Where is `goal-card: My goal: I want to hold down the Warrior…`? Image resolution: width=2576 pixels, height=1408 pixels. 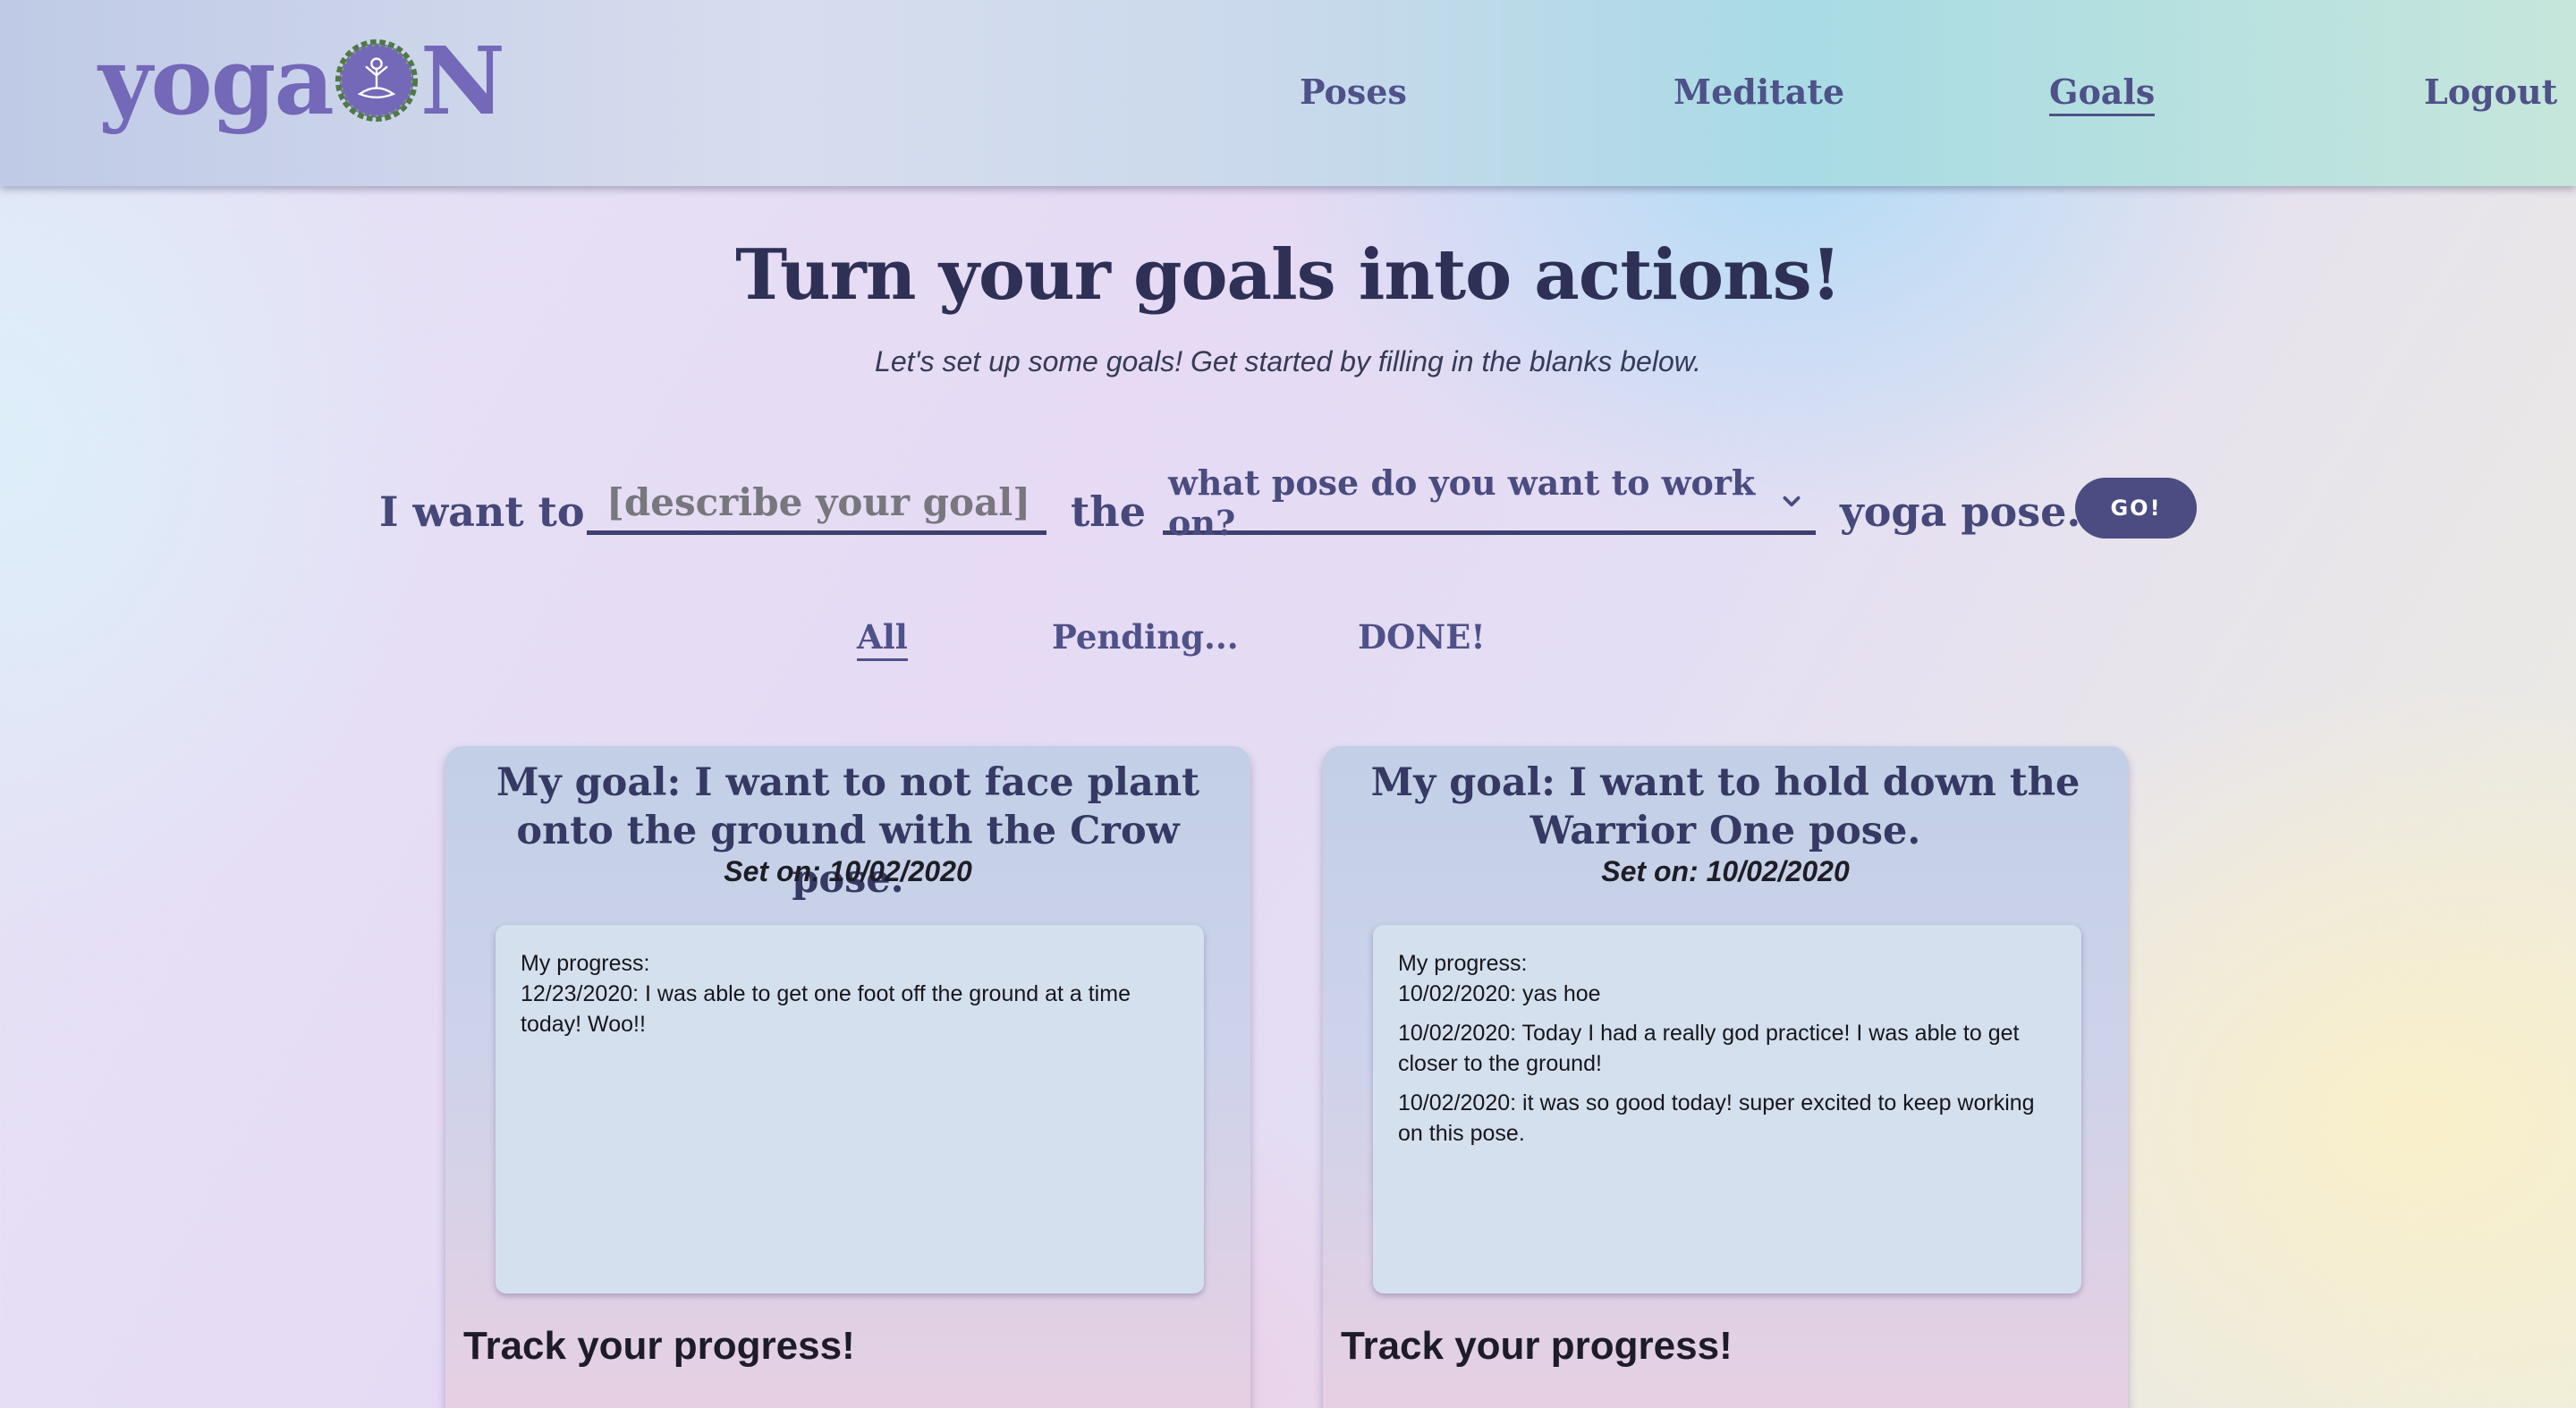
goal-card: My goal: I want to hold down the Warrior… is located at coordinates (1725, 1077).